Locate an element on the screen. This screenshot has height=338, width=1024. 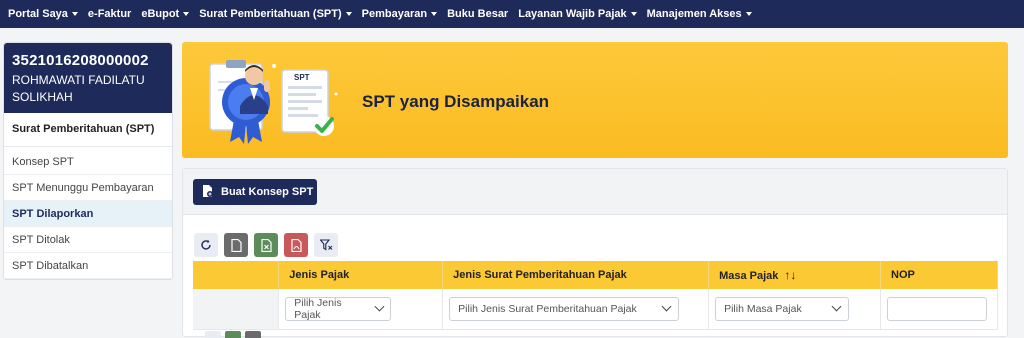
filter-cell-nop is located at coordinates (939, 309).